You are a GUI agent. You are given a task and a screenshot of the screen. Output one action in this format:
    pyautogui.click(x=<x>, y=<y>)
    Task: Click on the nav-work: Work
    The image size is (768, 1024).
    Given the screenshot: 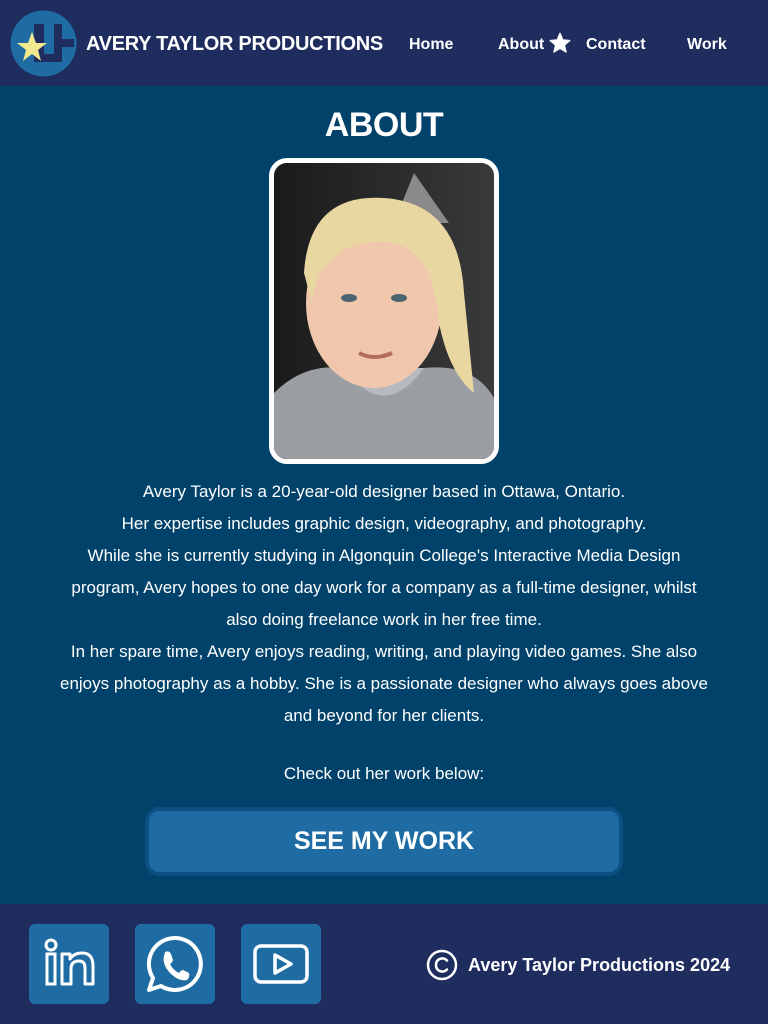 What is the action you would take?
    pyautogui.click(x=707, y=45)
    